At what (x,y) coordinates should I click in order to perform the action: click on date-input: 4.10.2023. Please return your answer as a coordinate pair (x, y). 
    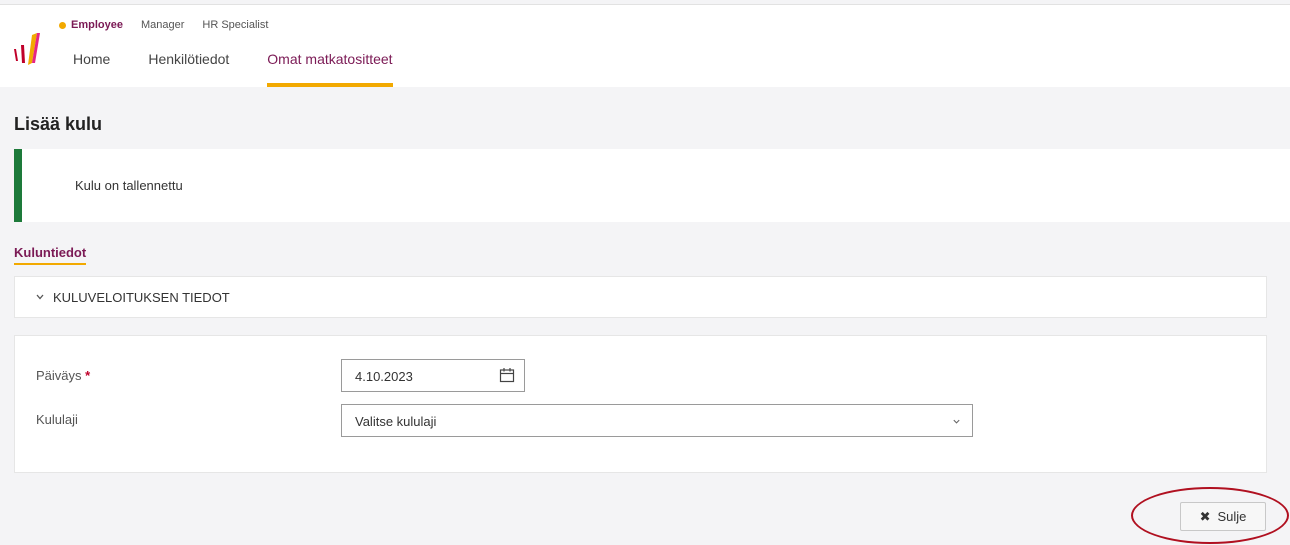
    Looking at the image, I should click on (433, 375).